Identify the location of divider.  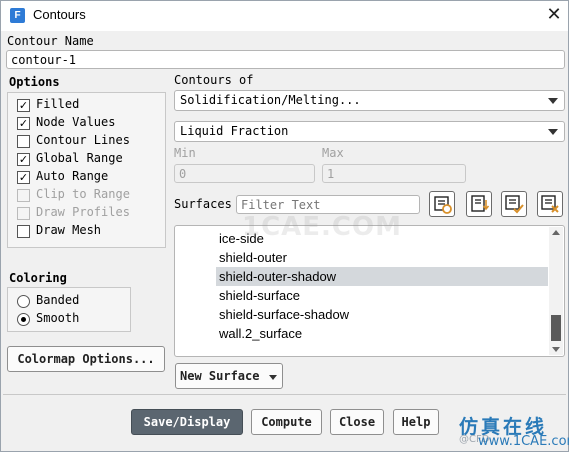
(284, 394).